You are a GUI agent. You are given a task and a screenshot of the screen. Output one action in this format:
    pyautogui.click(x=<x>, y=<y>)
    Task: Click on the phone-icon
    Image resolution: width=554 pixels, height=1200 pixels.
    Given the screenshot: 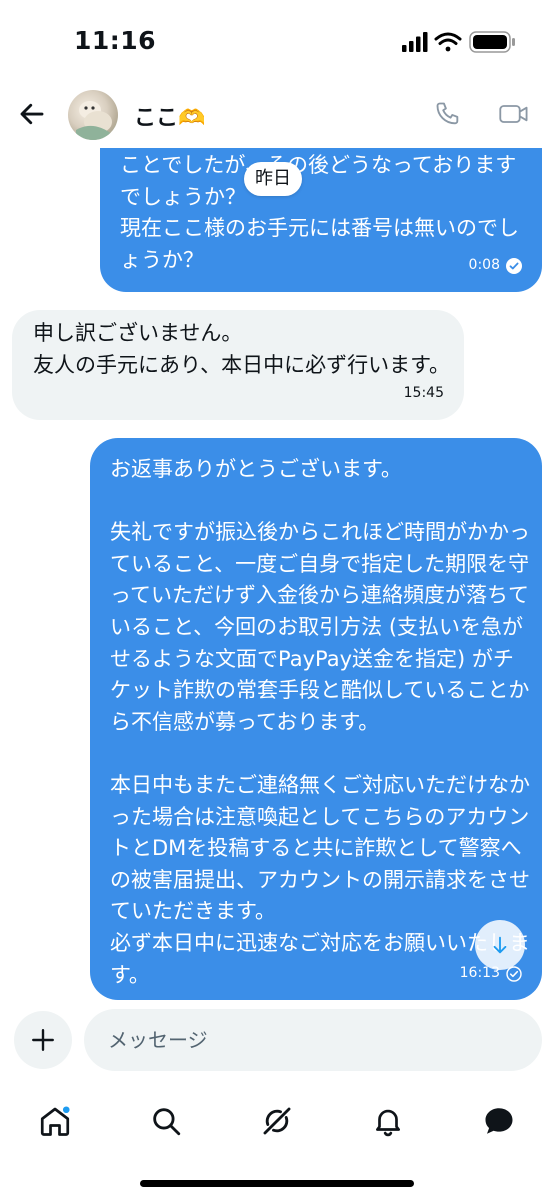 What is the action you would take?
    pyautogui.click(x=447, y=113)
    